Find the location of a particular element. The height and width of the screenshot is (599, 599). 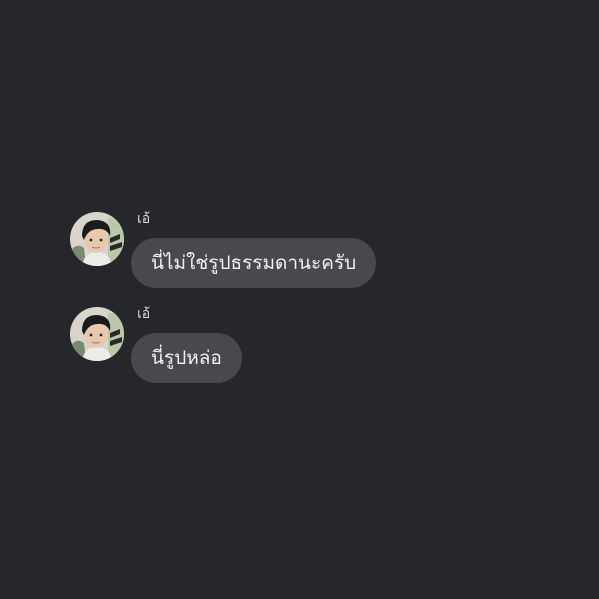

message-bubble: นี่รูปหล่อ is located at coordinates (186, 358).